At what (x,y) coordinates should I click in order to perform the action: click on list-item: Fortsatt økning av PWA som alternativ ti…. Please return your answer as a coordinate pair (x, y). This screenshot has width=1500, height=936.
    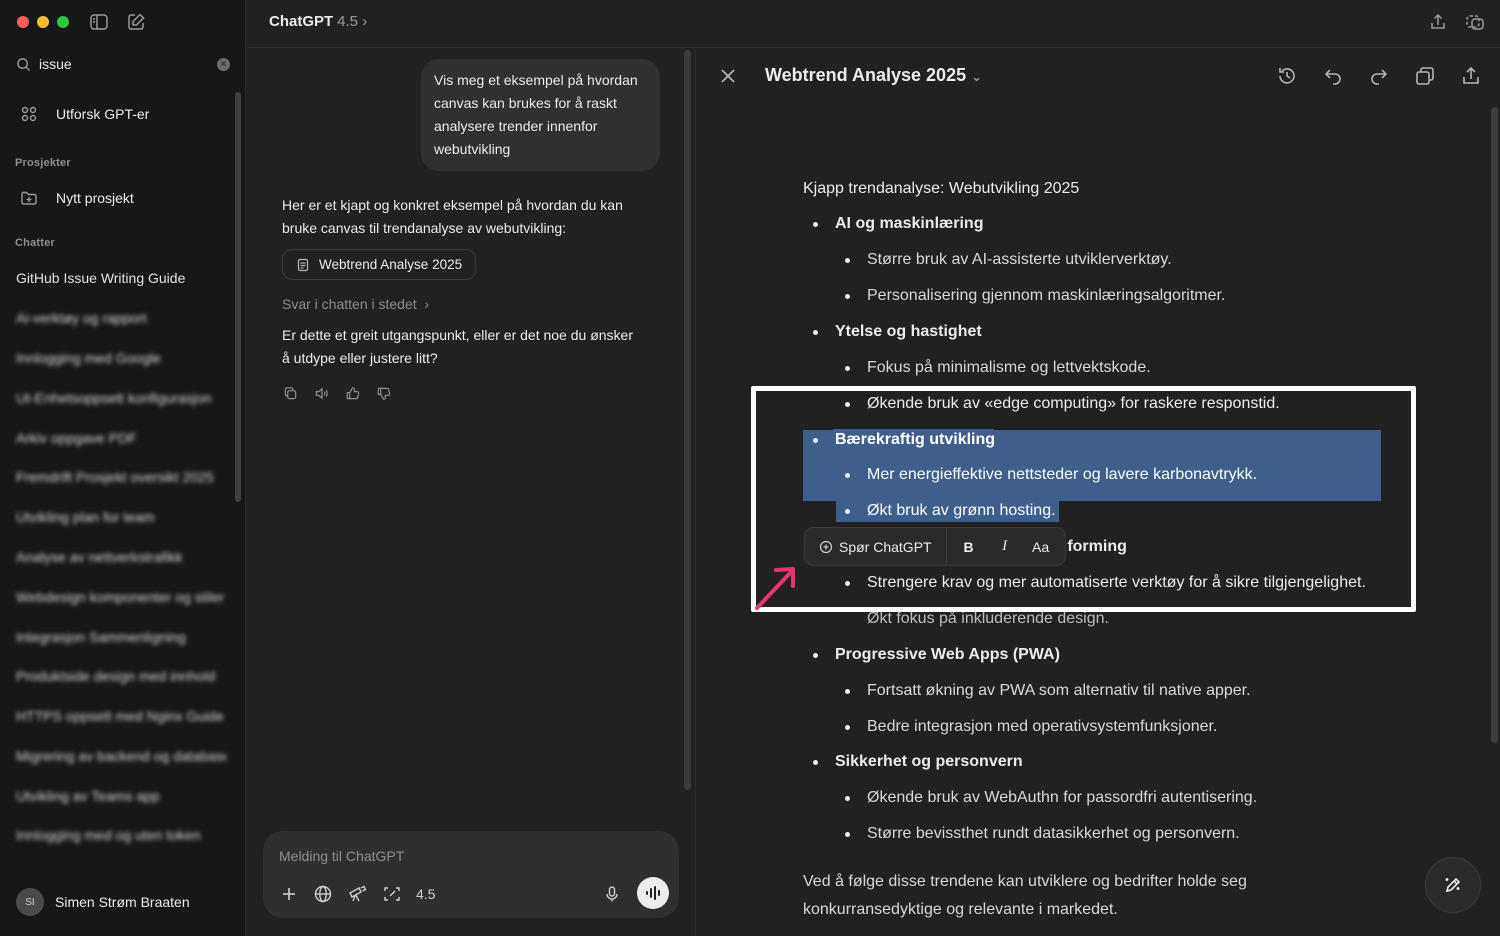
    Looking at the image, I should click on (1059, 690).